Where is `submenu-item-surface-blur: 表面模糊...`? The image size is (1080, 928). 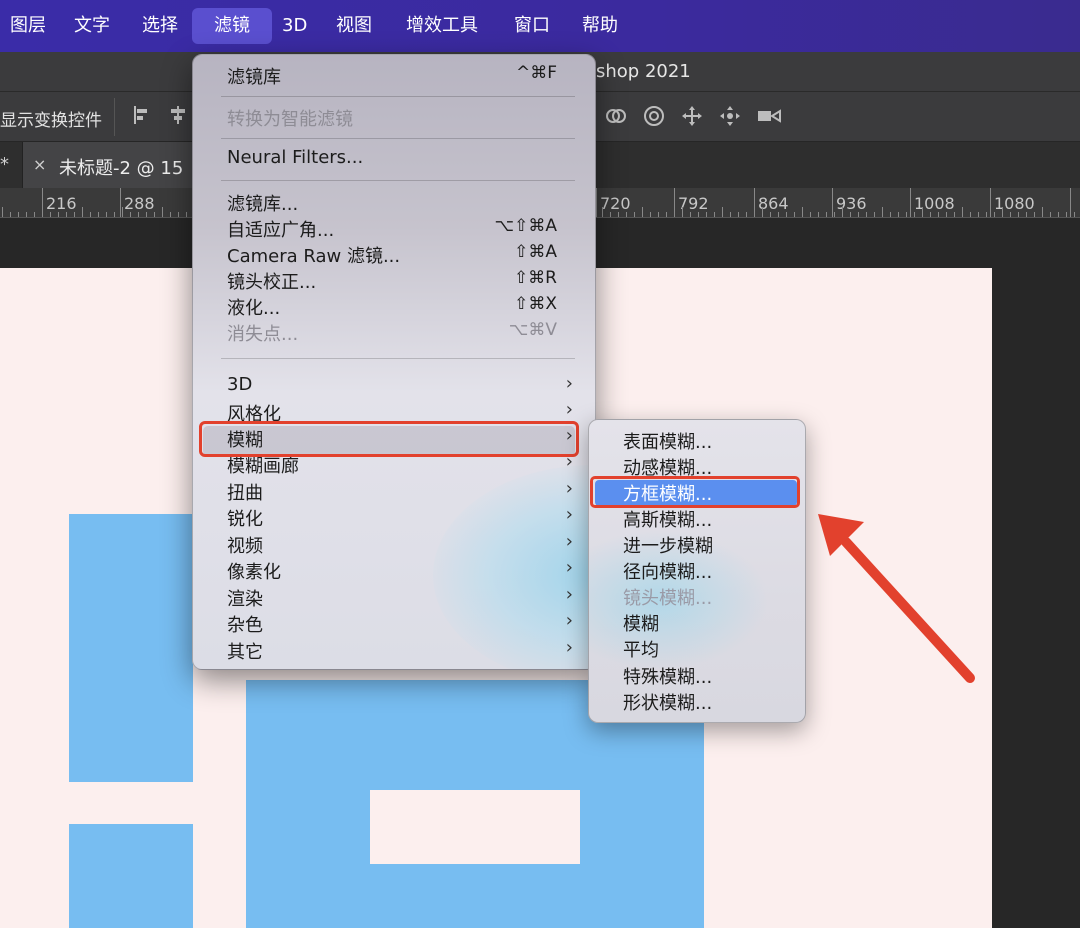 submenu-item-surface-blur: 表面模糊... is located at coordinates (697, 441).